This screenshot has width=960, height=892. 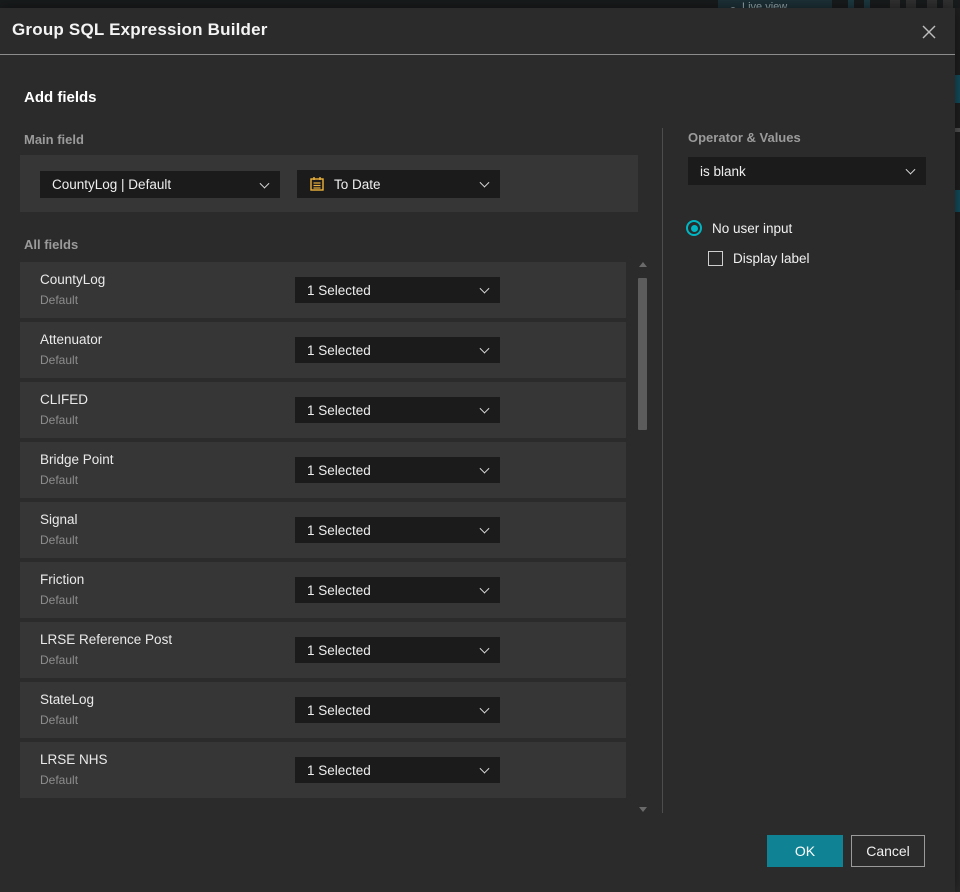 I want to click on close-button, so click(x=929, y=32).